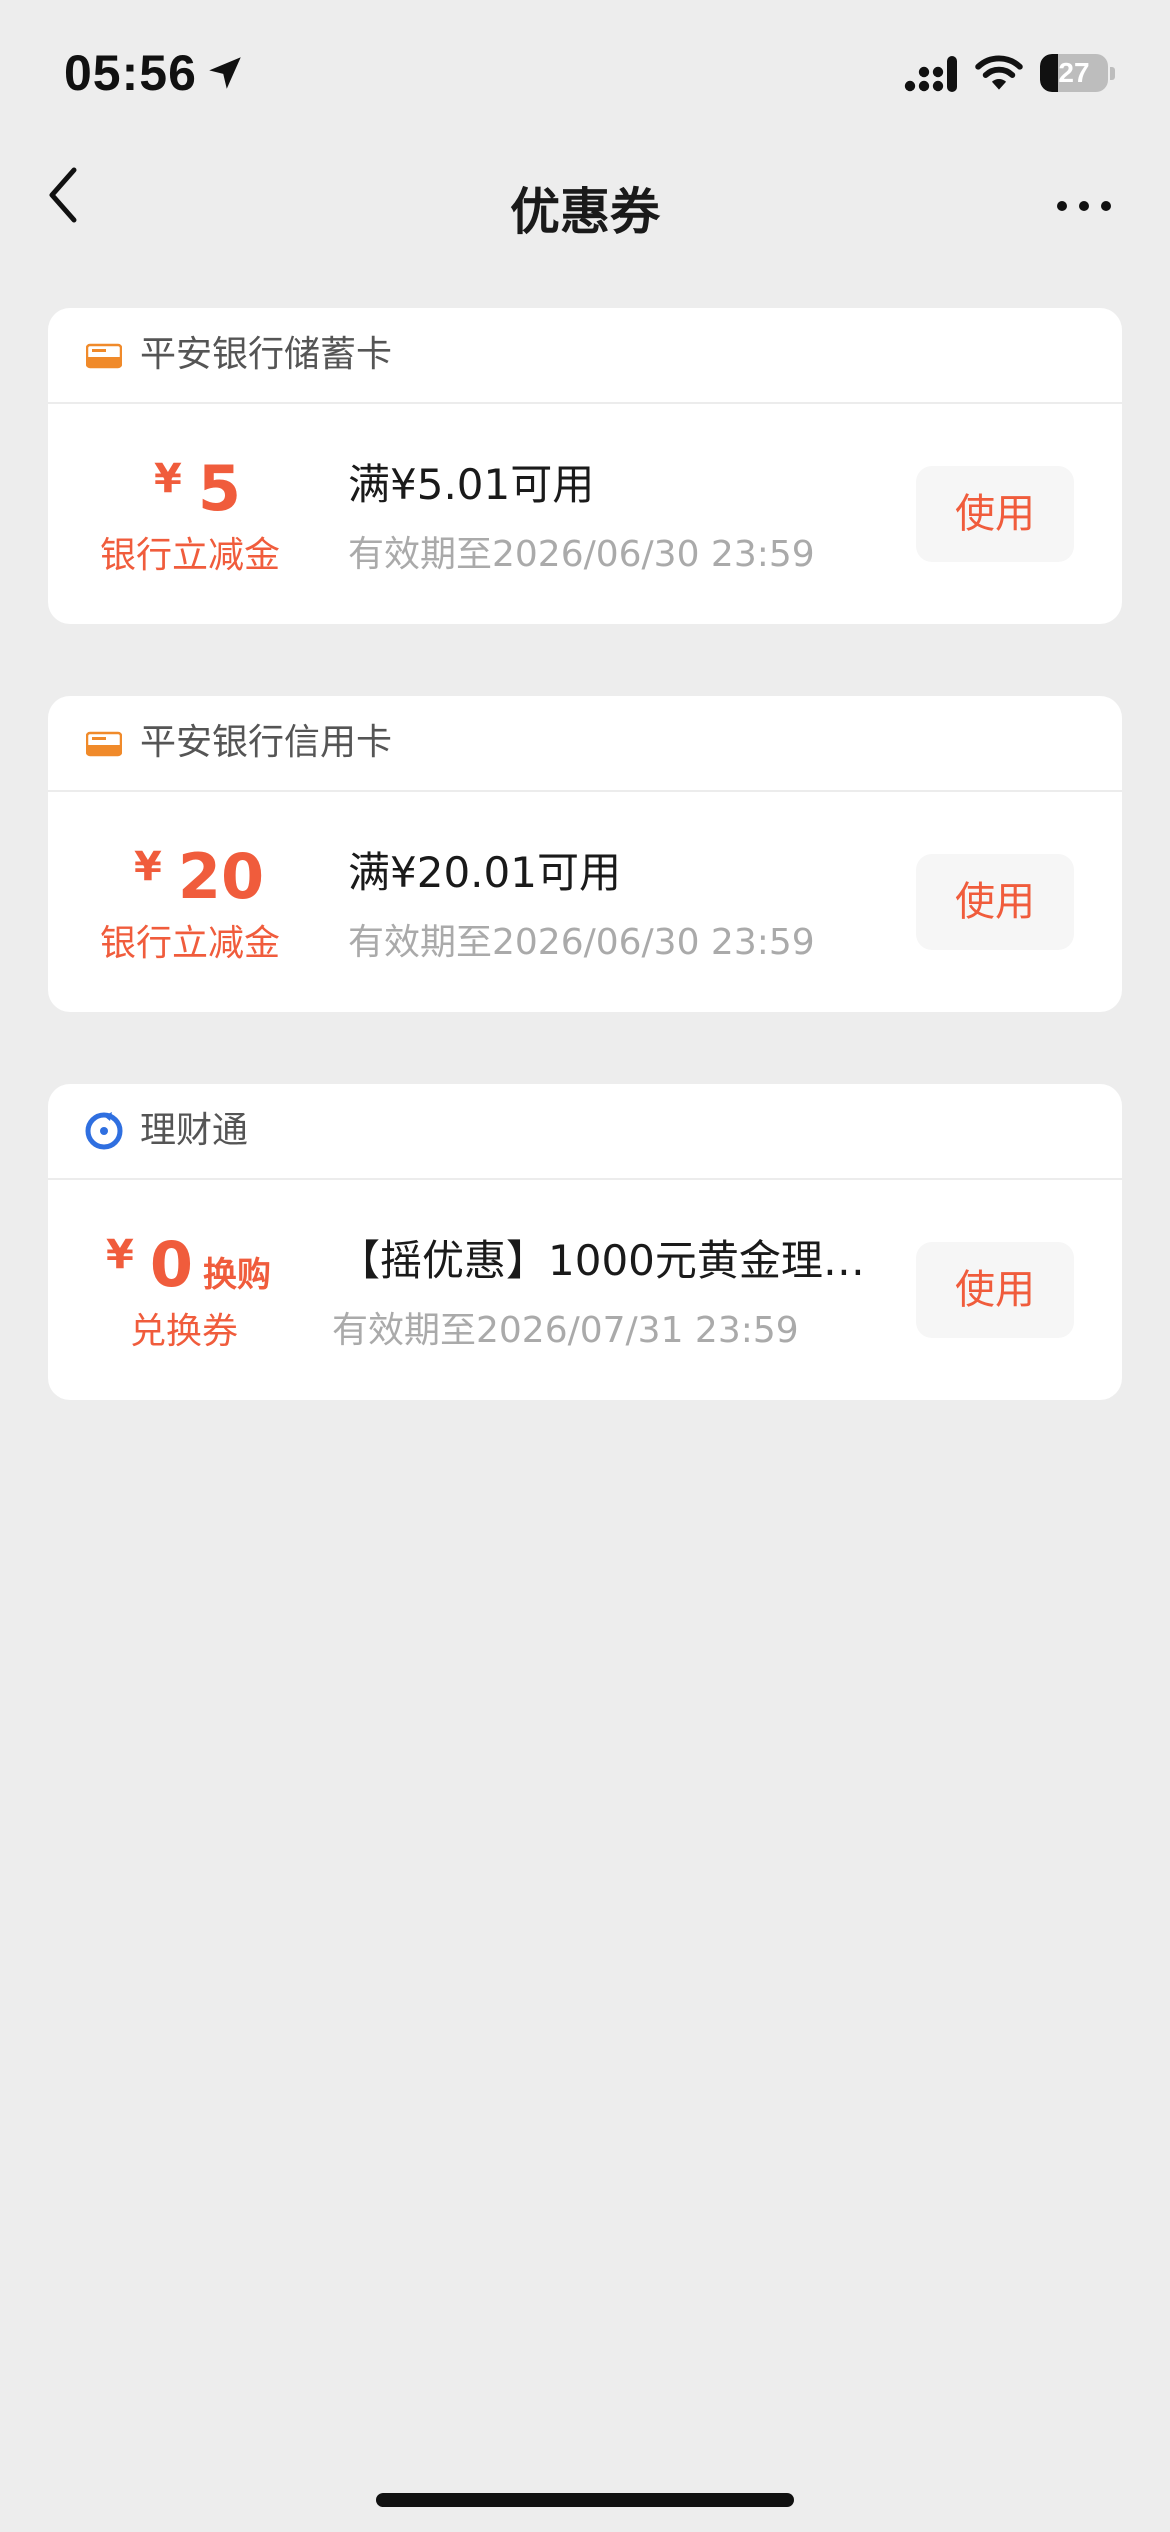  I want to click on battery-level: 27, so click(1074, 72).